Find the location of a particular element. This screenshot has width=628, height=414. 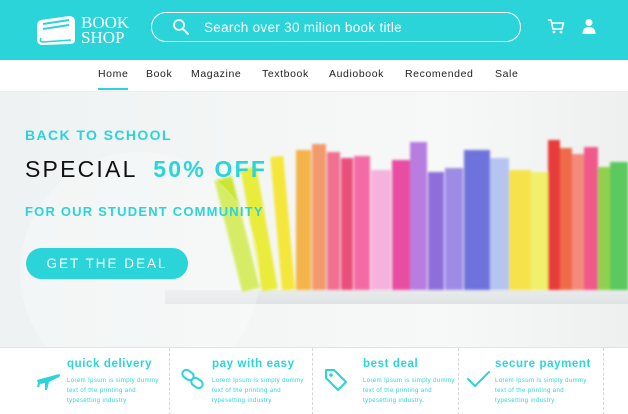

hero-subheading: BACK TO SCHOOL is located at coordinates (98, 135).